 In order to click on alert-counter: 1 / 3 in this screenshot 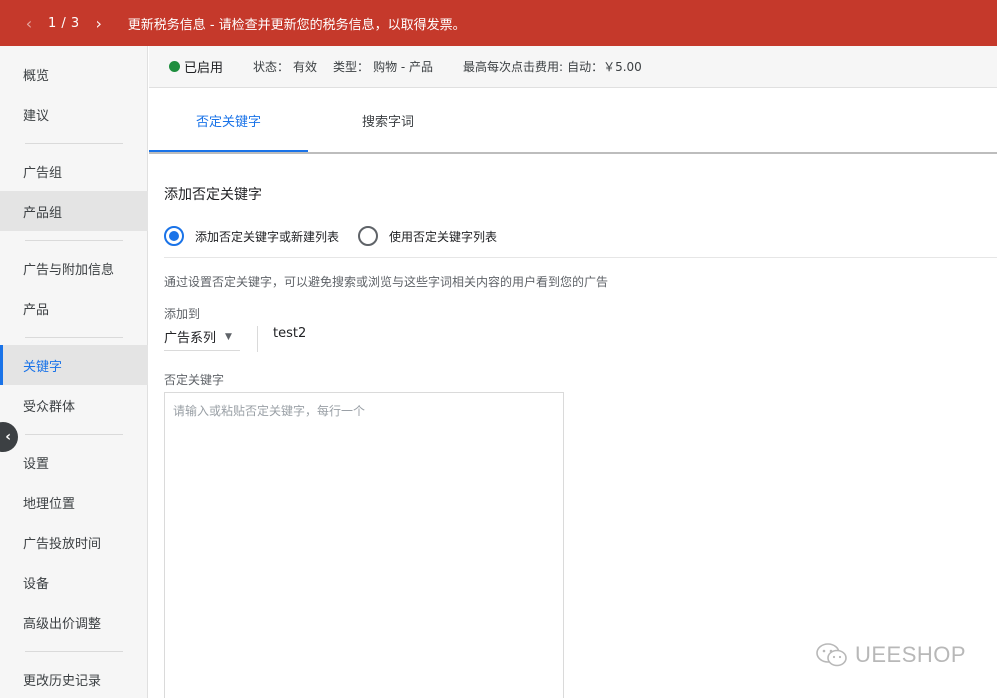, I will do `click(64, 23)`.